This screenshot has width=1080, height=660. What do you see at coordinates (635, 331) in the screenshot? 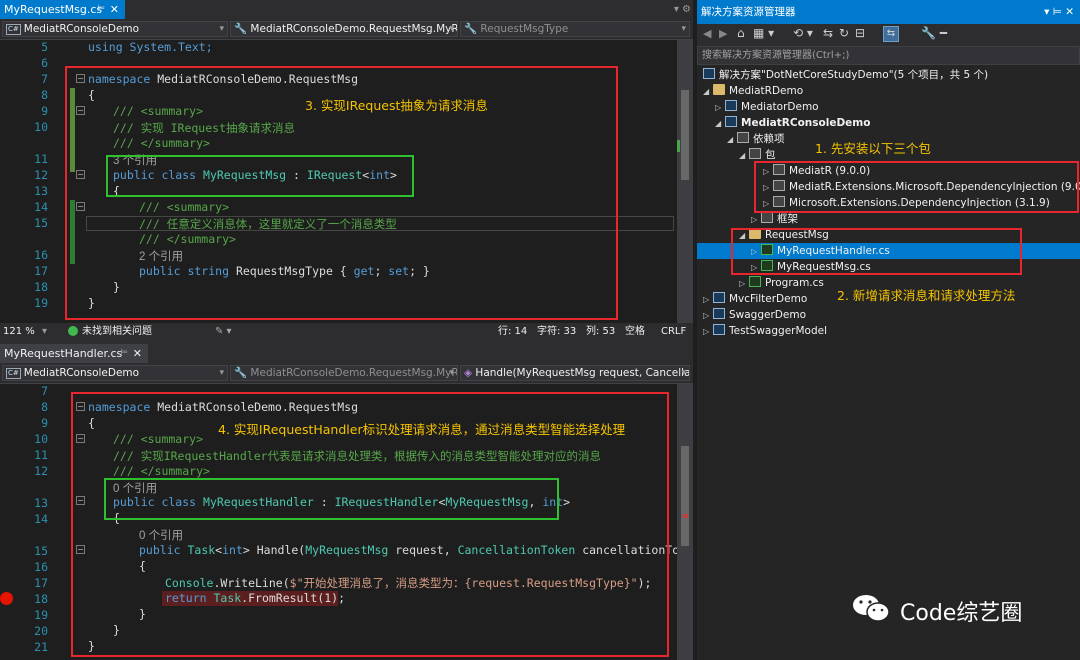
I see `whitespace-indicator: 空格` at bounding box center [635, 331].